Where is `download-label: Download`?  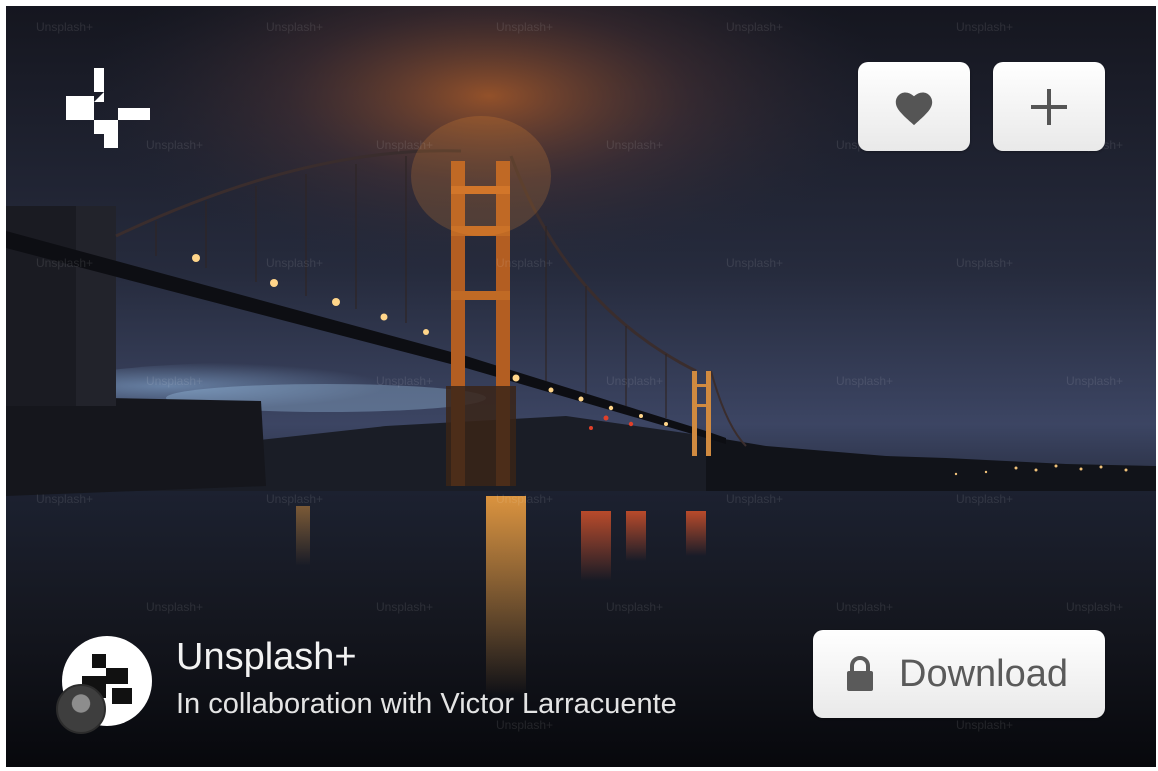
download-label: Download is located at coordinates (983, 673).